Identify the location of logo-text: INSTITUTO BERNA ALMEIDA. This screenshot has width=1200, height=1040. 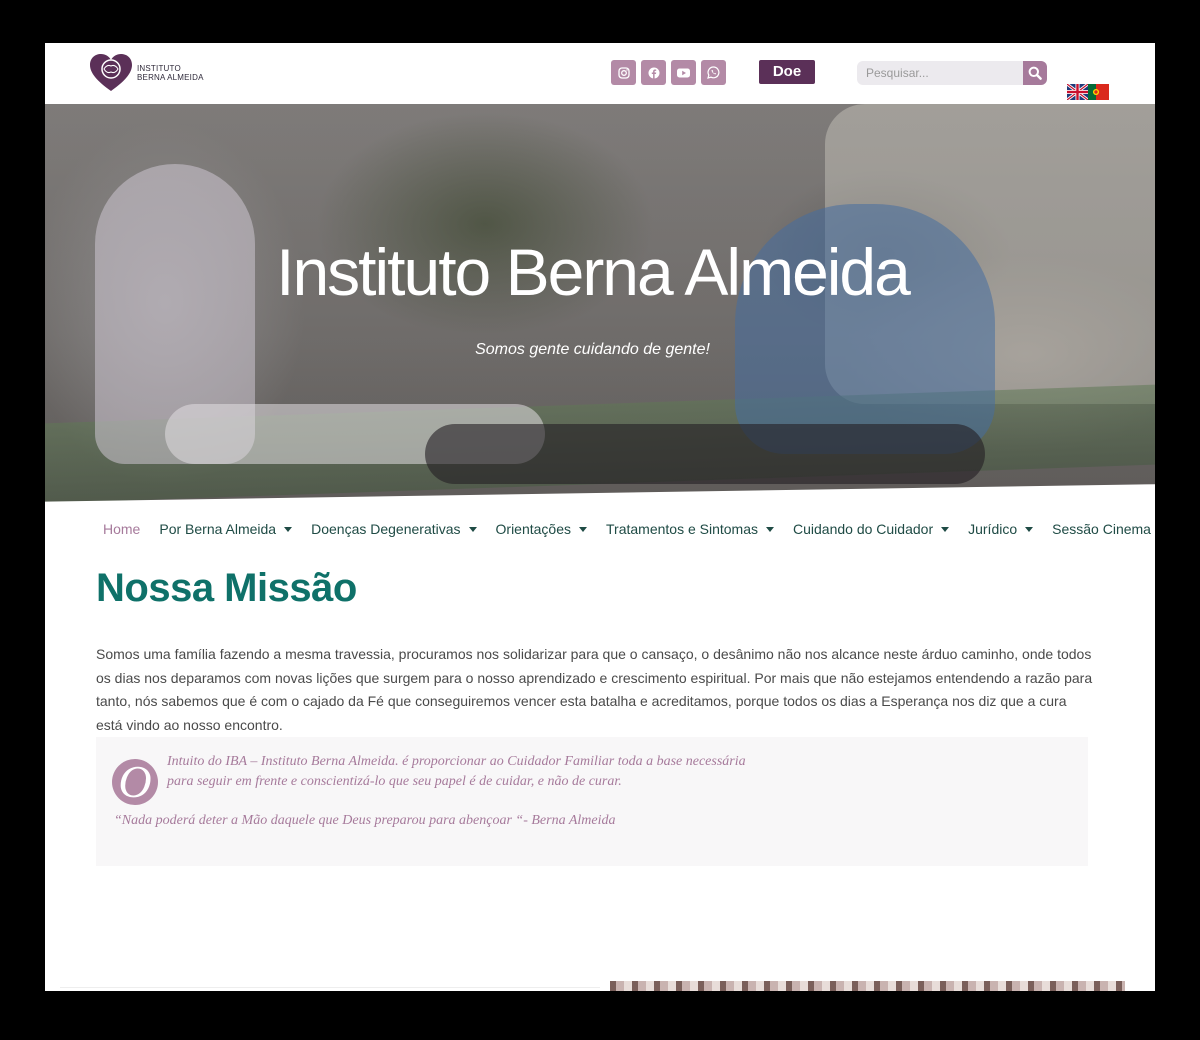
(170, 73).